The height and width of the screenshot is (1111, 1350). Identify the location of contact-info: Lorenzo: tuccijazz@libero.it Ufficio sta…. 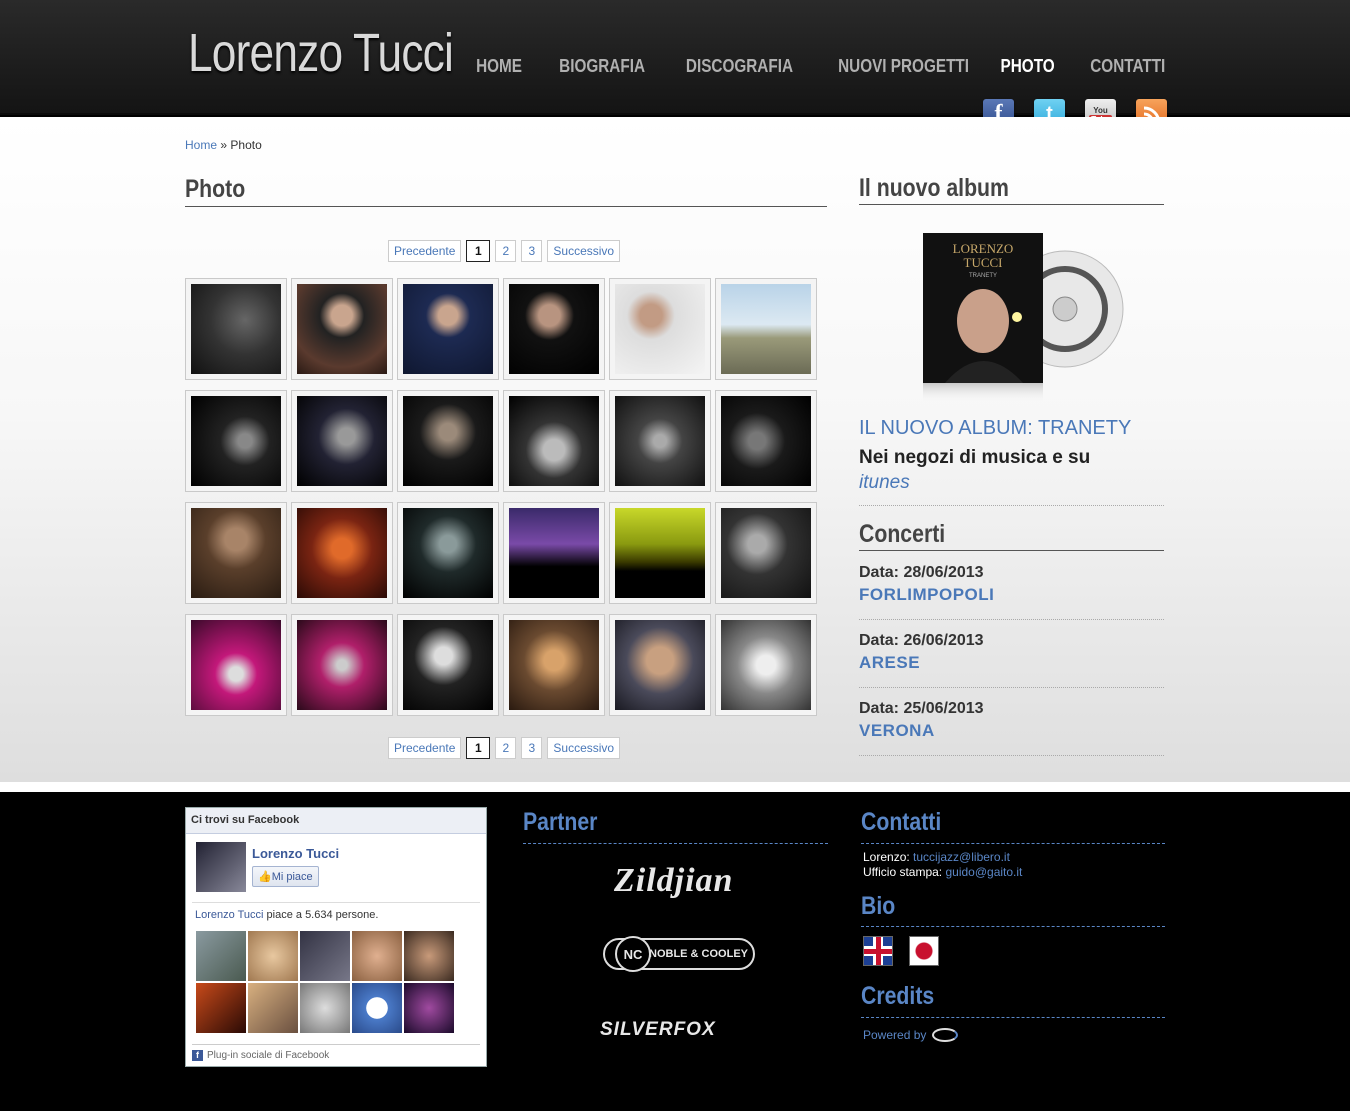
(943, 864).